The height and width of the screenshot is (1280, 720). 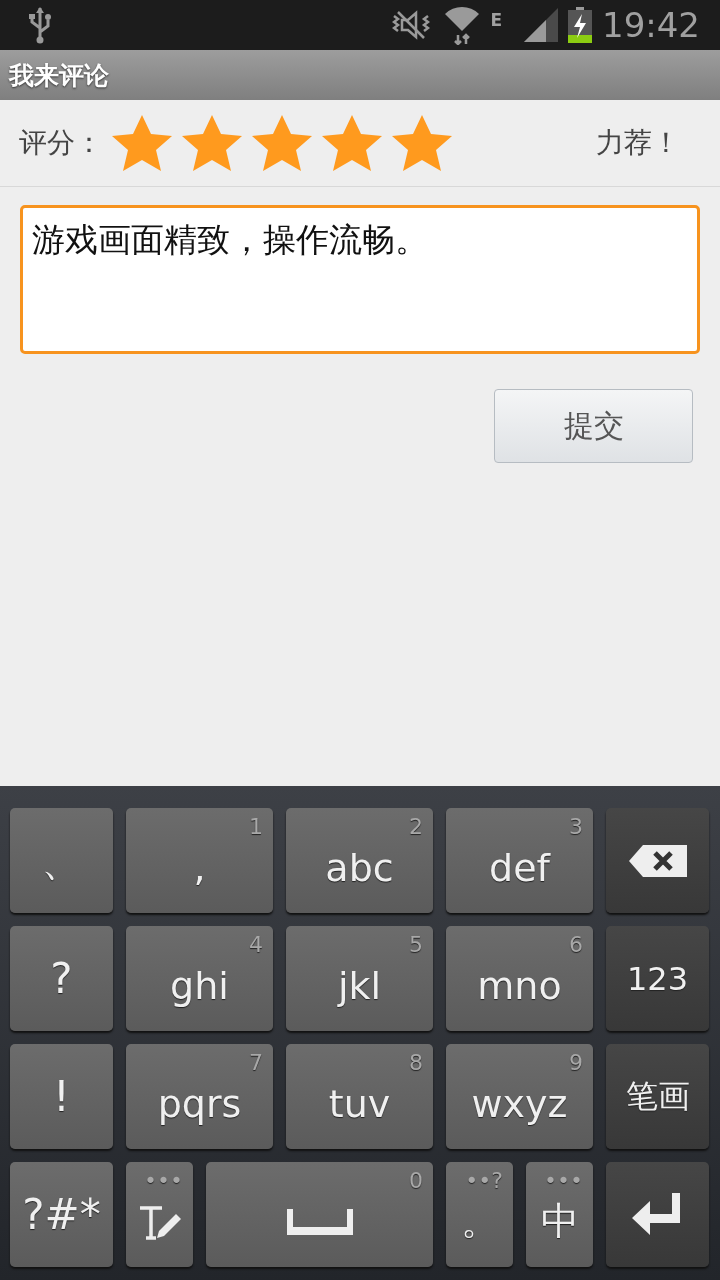 What do you see at coordinates (359, 860) in the screenshot?
I see `key: 2 abc` at bounding box center [359, 860].